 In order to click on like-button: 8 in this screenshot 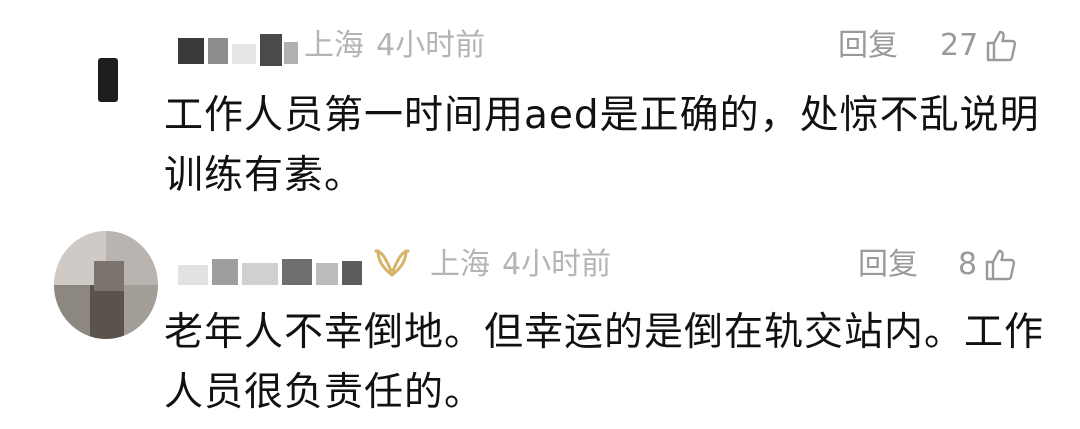, I will do `click(987, 265)`.